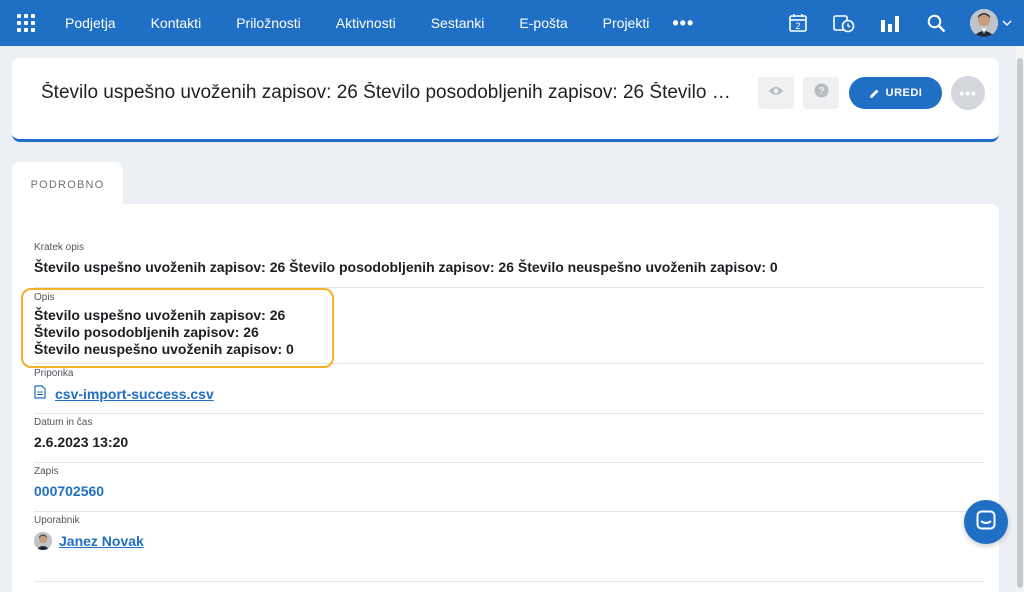 The height and width of the screenshot is (592, 1024). I want to click on user-menu, so click(991, 23).